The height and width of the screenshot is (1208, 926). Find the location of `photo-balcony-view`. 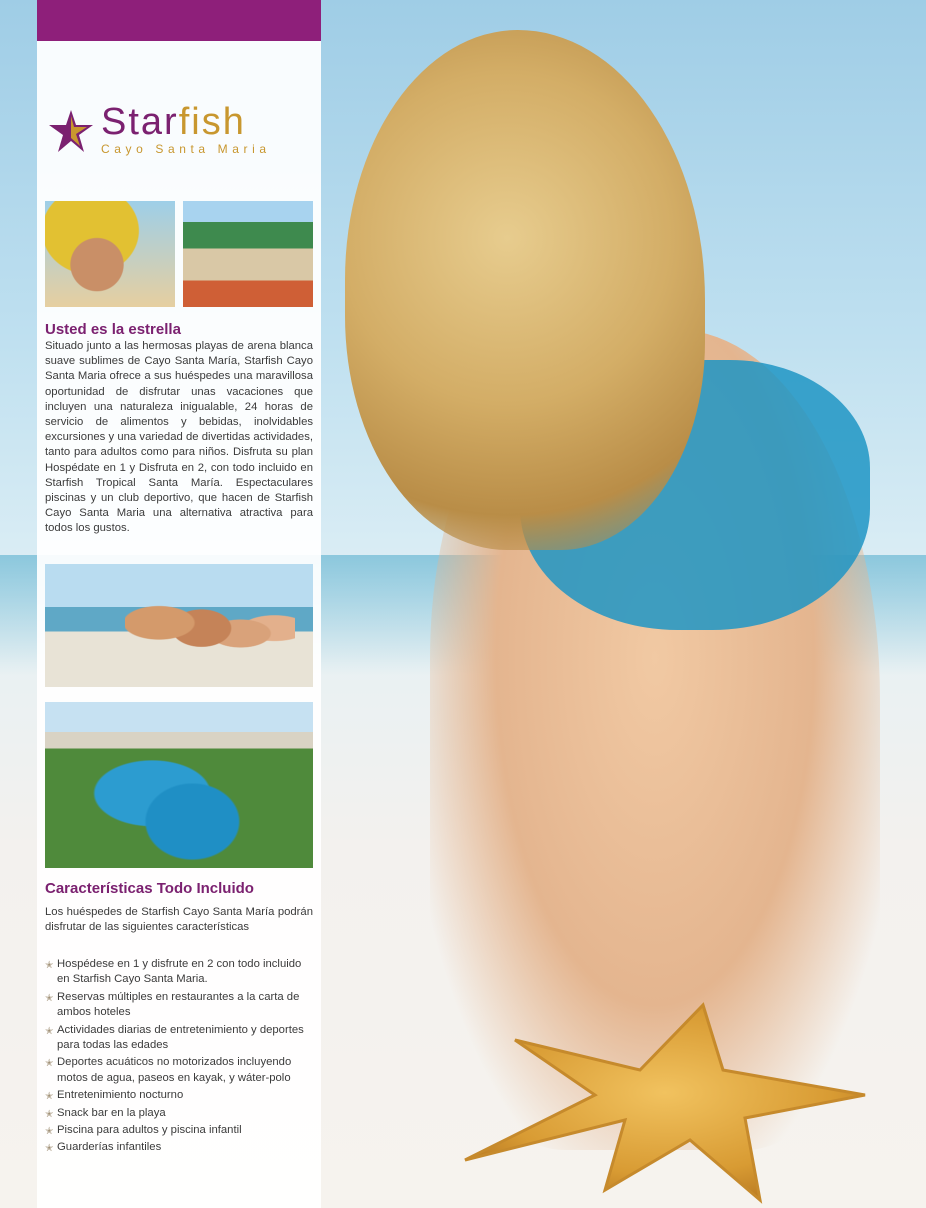

photo-balcony-view is located at coordinates (248, 254).